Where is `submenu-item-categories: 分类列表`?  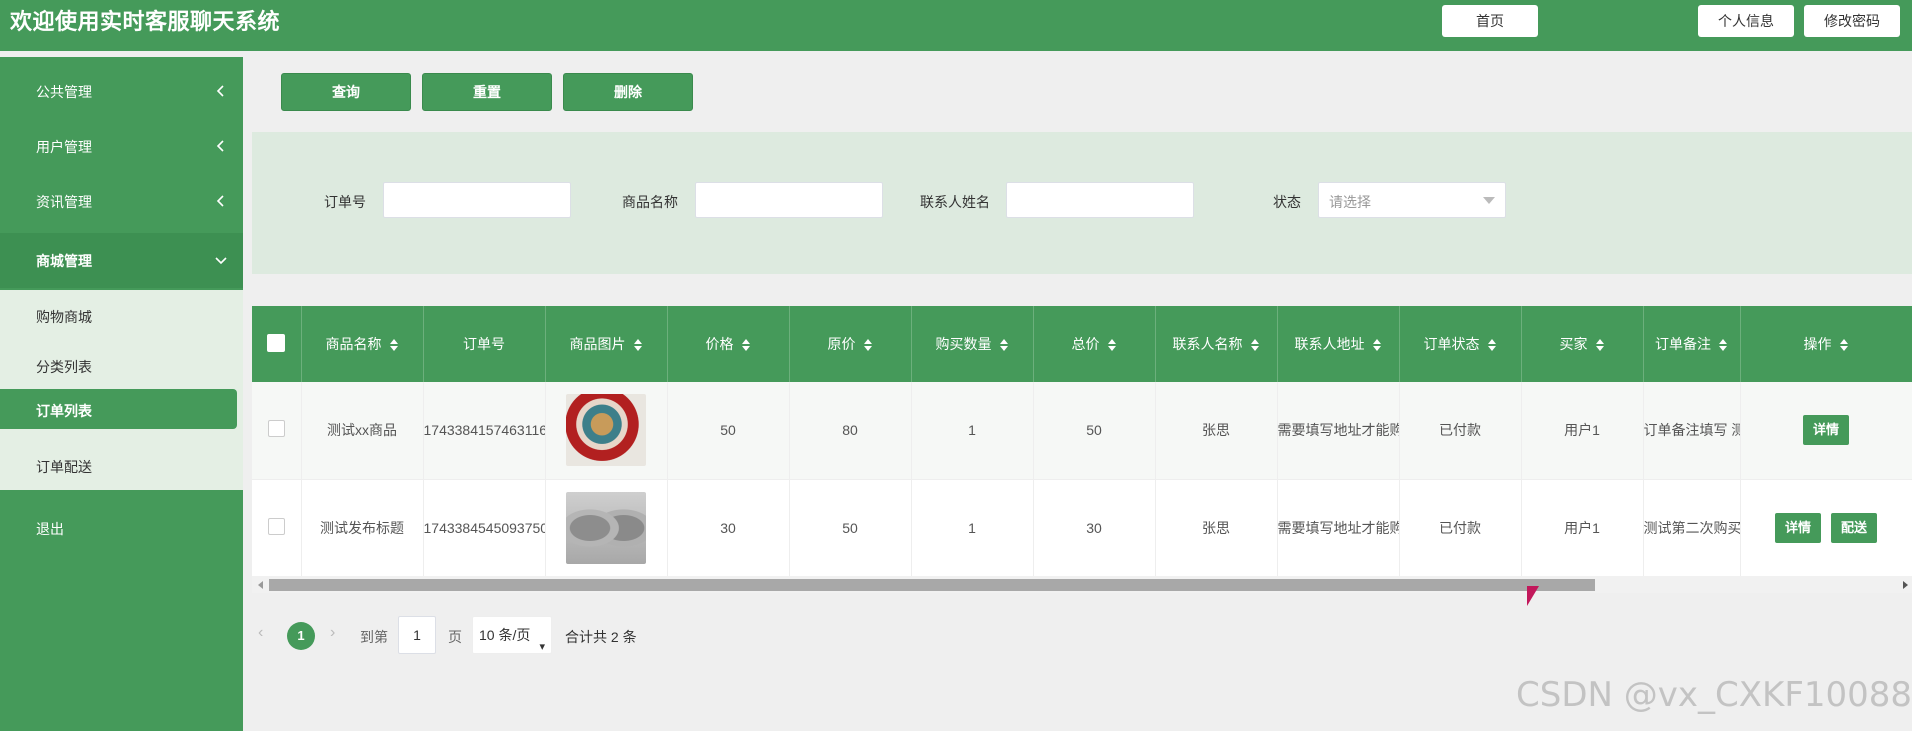 submenu-item-categories: 分类列表 is located at coordinates (121, 365).